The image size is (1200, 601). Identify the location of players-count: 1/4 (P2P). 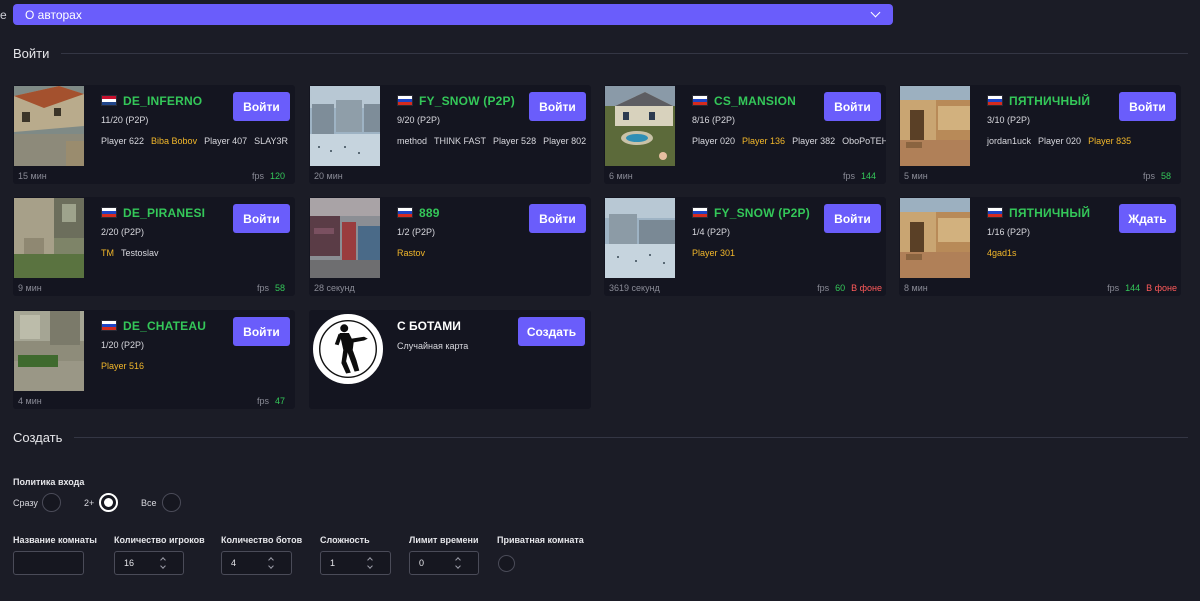
(711, 232).